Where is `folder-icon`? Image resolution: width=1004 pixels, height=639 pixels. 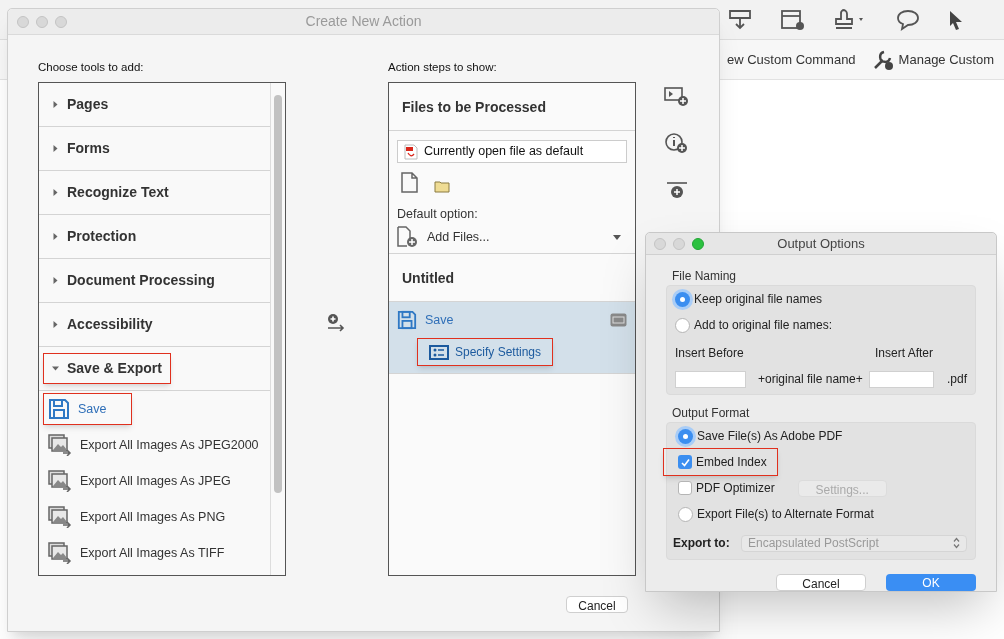
folder-icon is located at coordinates (442, 187).